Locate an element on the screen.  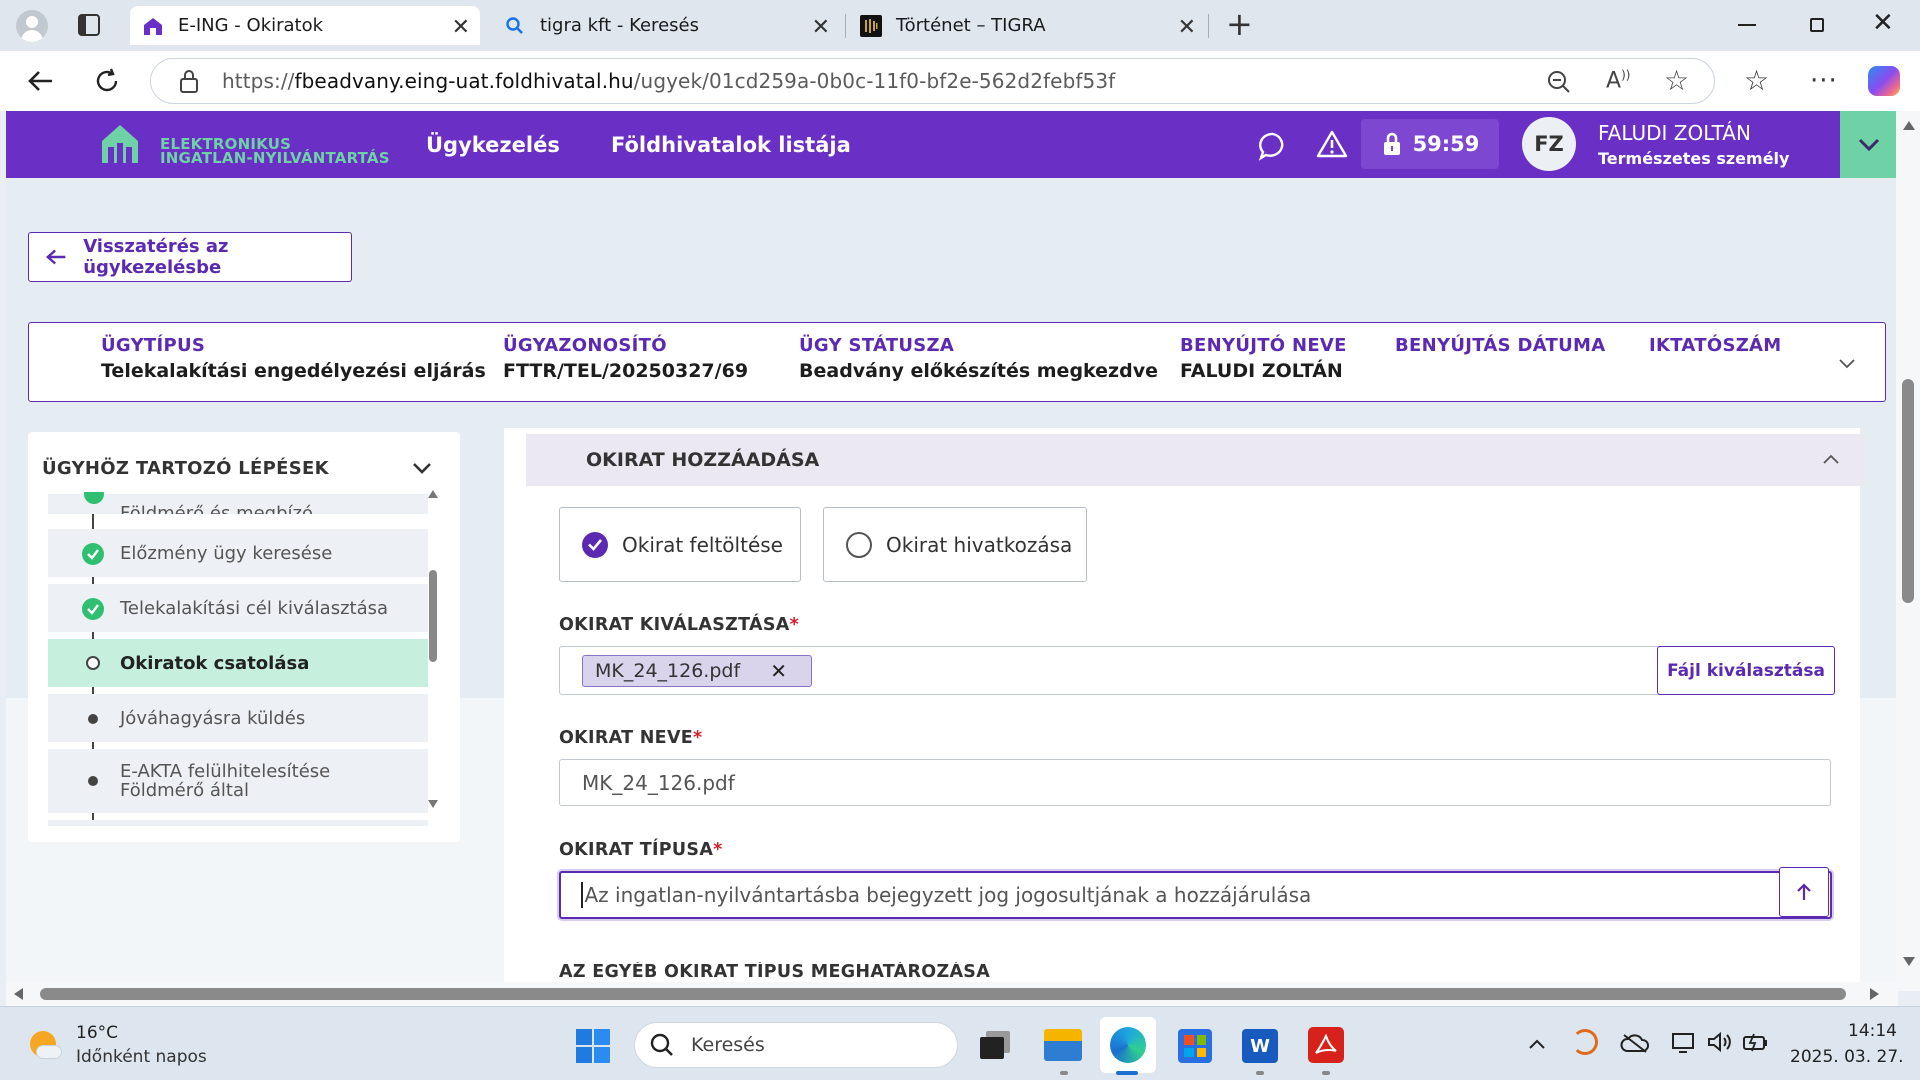
option-label: Okirat feltöltése is located at coordinates (702, 544).